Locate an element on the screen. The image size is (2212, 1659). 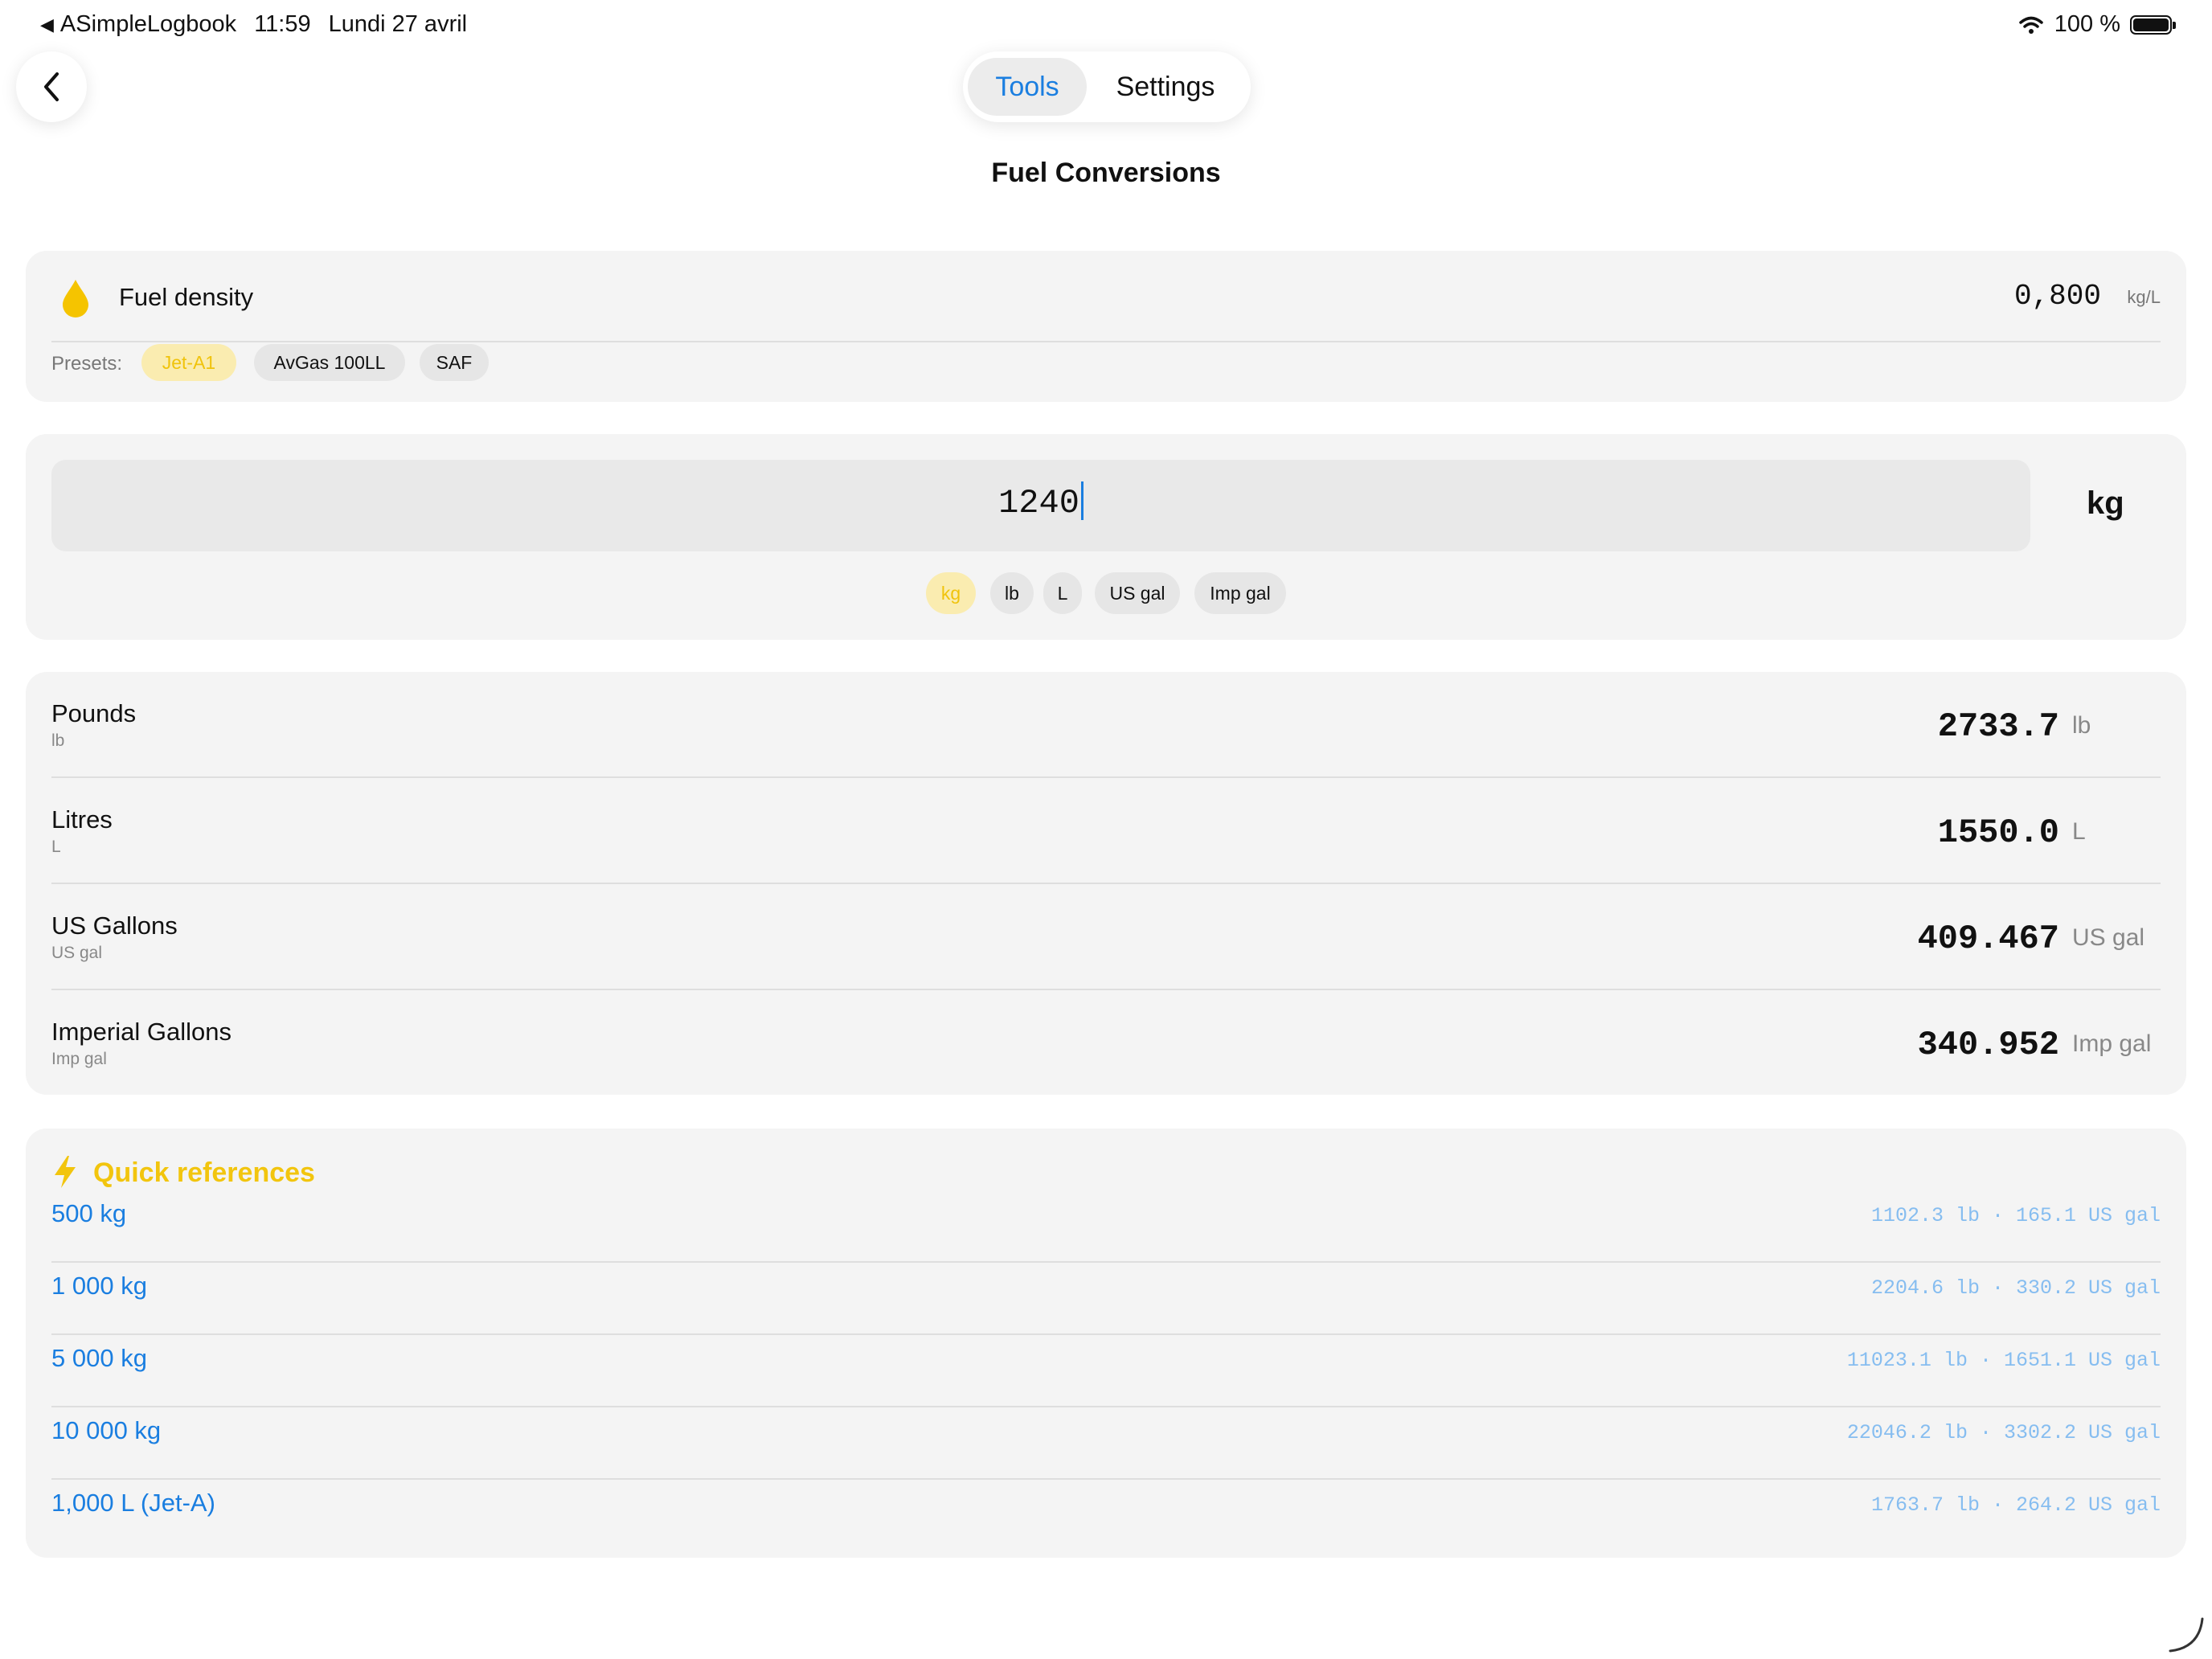
result-unit-sub: Imp gal is located at coordinates (79, 1059).